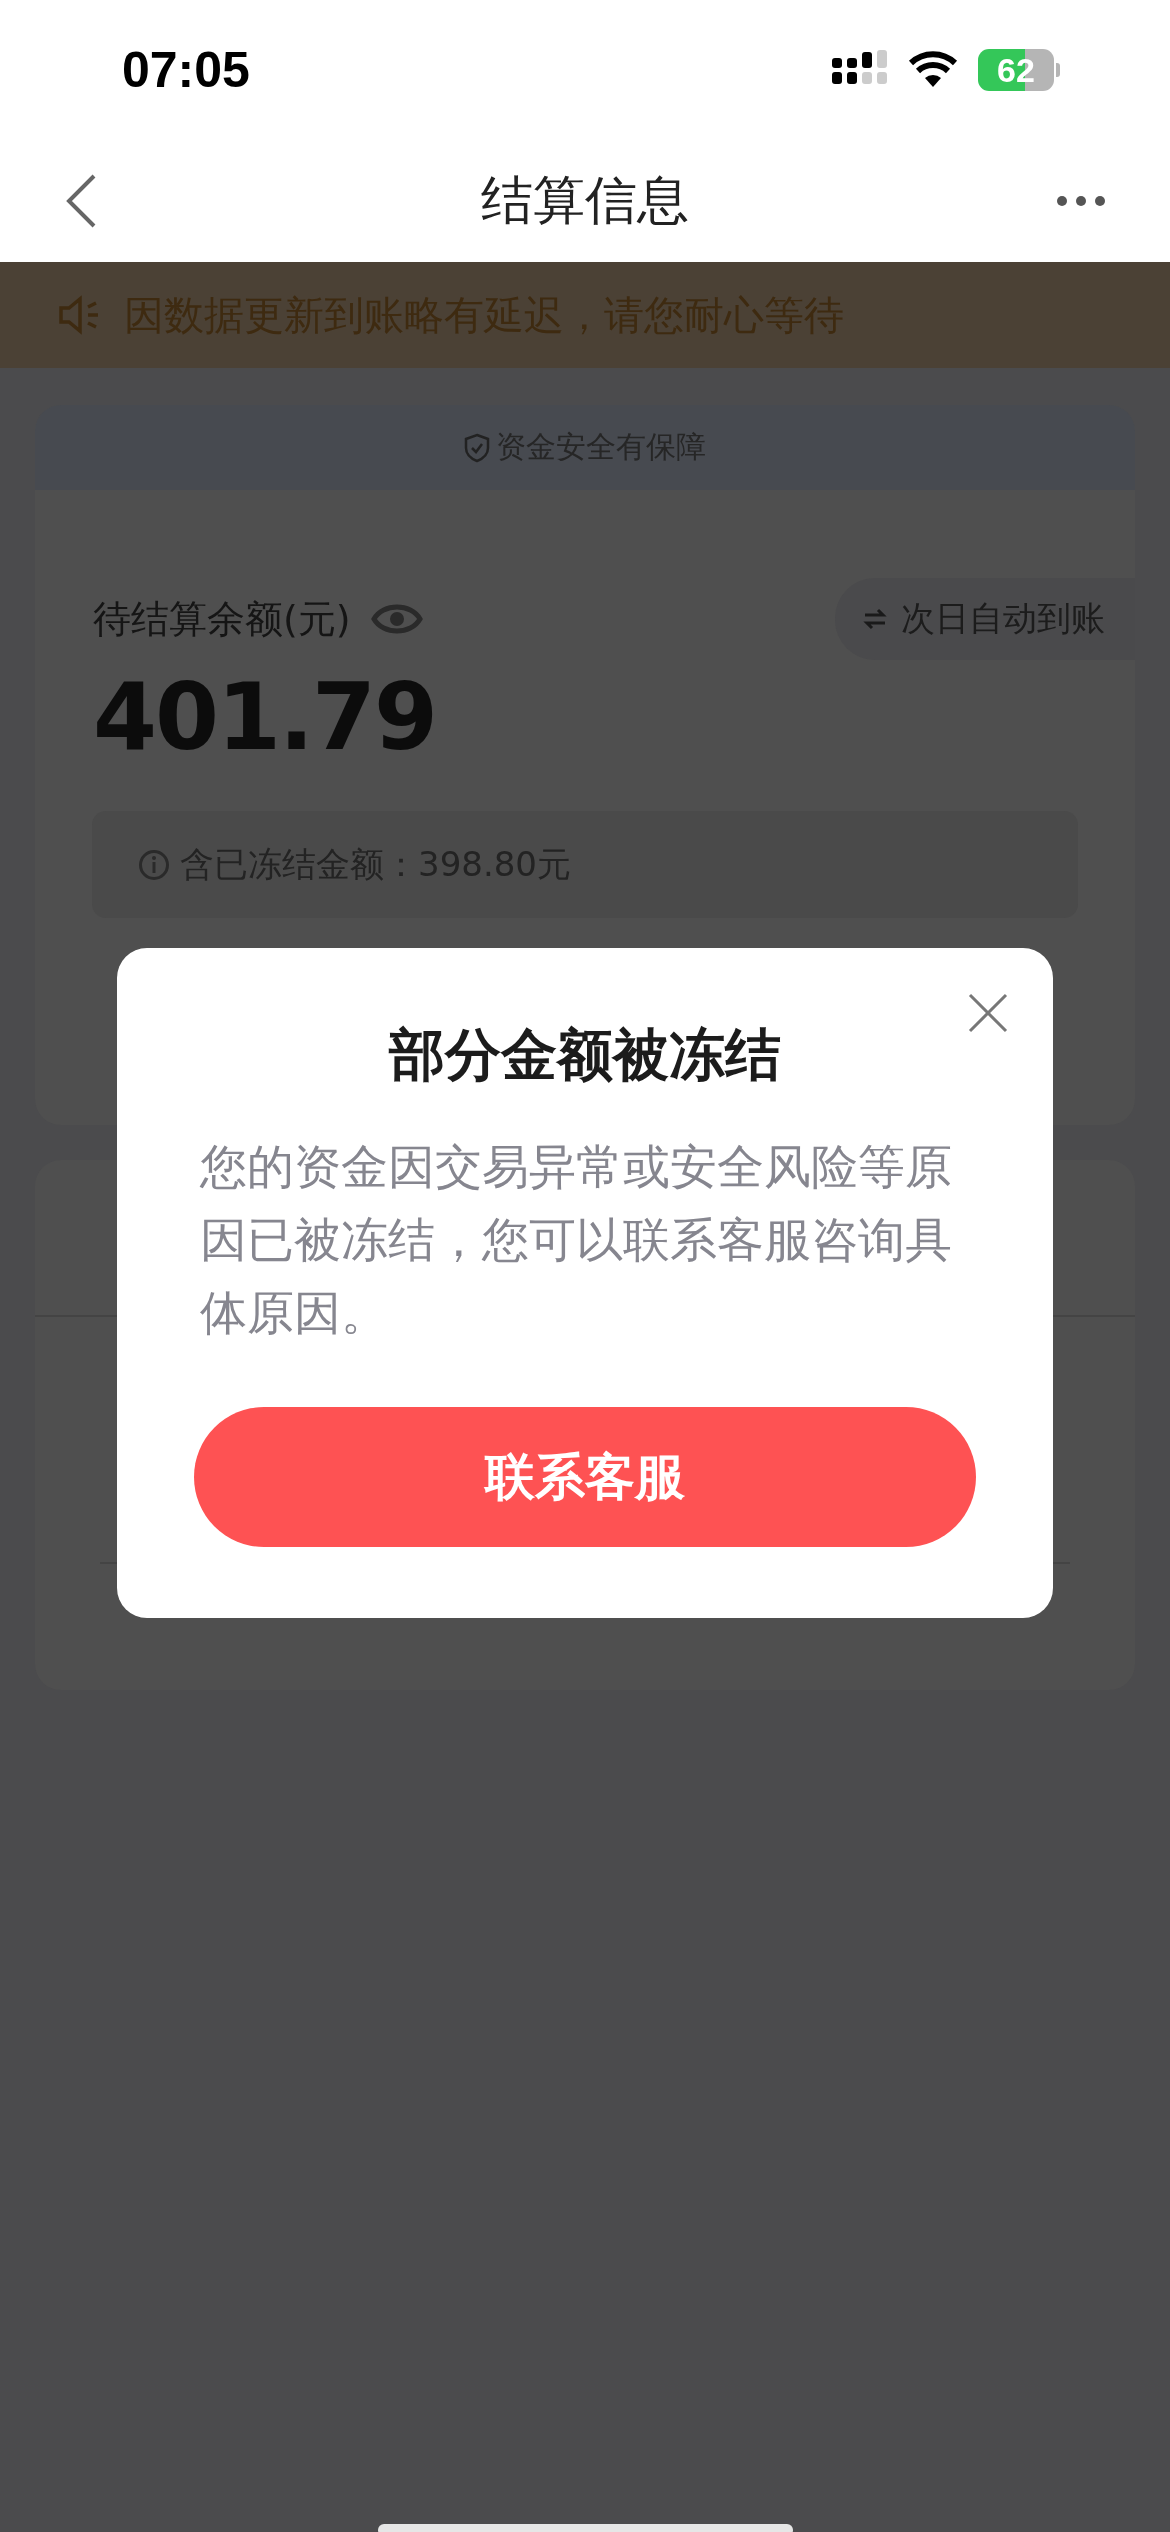 This screenshot has width=1170, height=2532. What do you see at coordinates (265, 717) in the screenshot?
I see `balance-amount: 401.79` at bounding box center [265, 717].